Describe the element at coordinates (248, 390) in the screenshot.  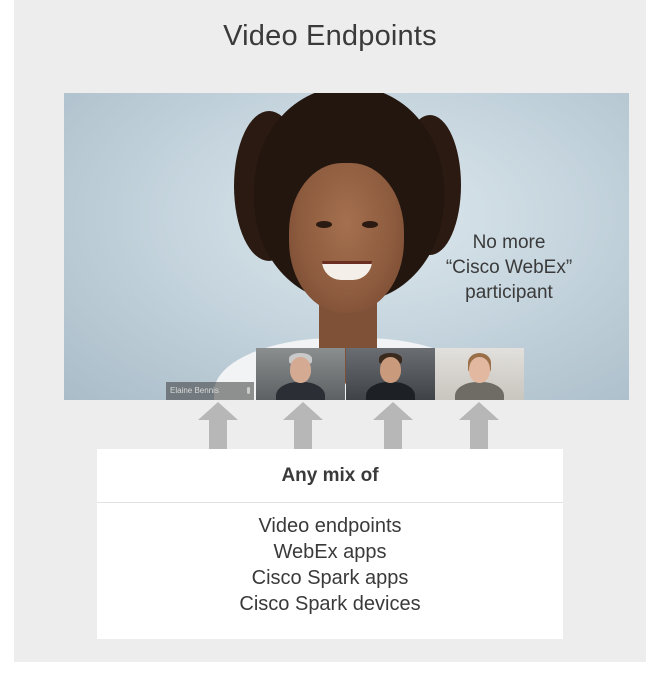
I see `microphone-icon` at that location.